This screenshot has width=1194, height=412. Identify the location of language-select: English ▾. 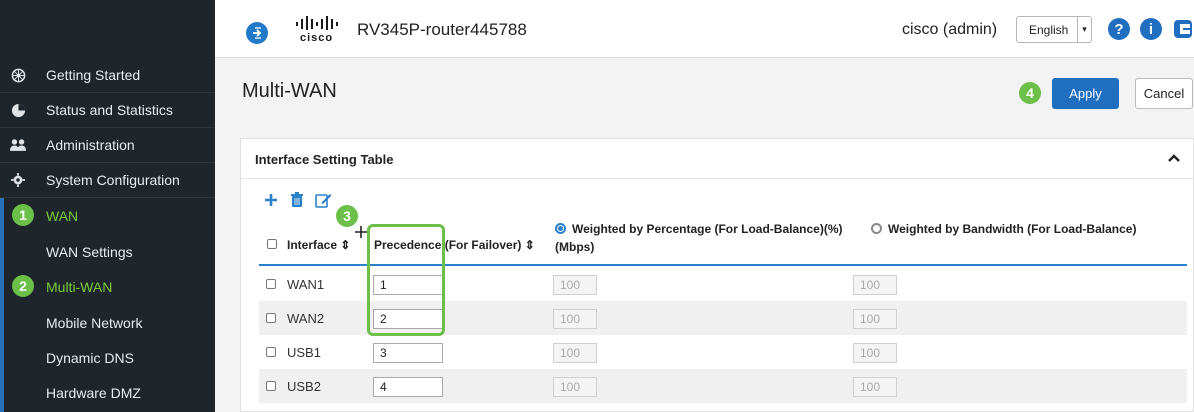
(1054, 29).